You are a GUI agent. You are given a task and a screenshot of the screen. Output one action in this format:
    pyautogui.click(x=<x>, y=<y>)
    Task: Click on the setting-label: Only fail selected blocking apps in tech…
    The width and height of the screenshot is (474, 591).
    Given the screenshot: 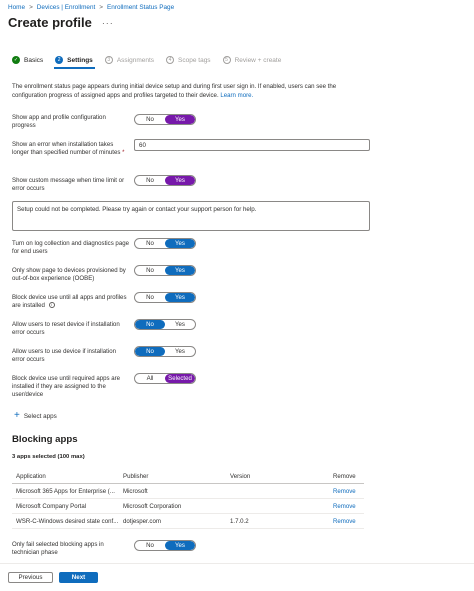 What is the action you would take?
    pyautogui.click(x=58, y=548)
    